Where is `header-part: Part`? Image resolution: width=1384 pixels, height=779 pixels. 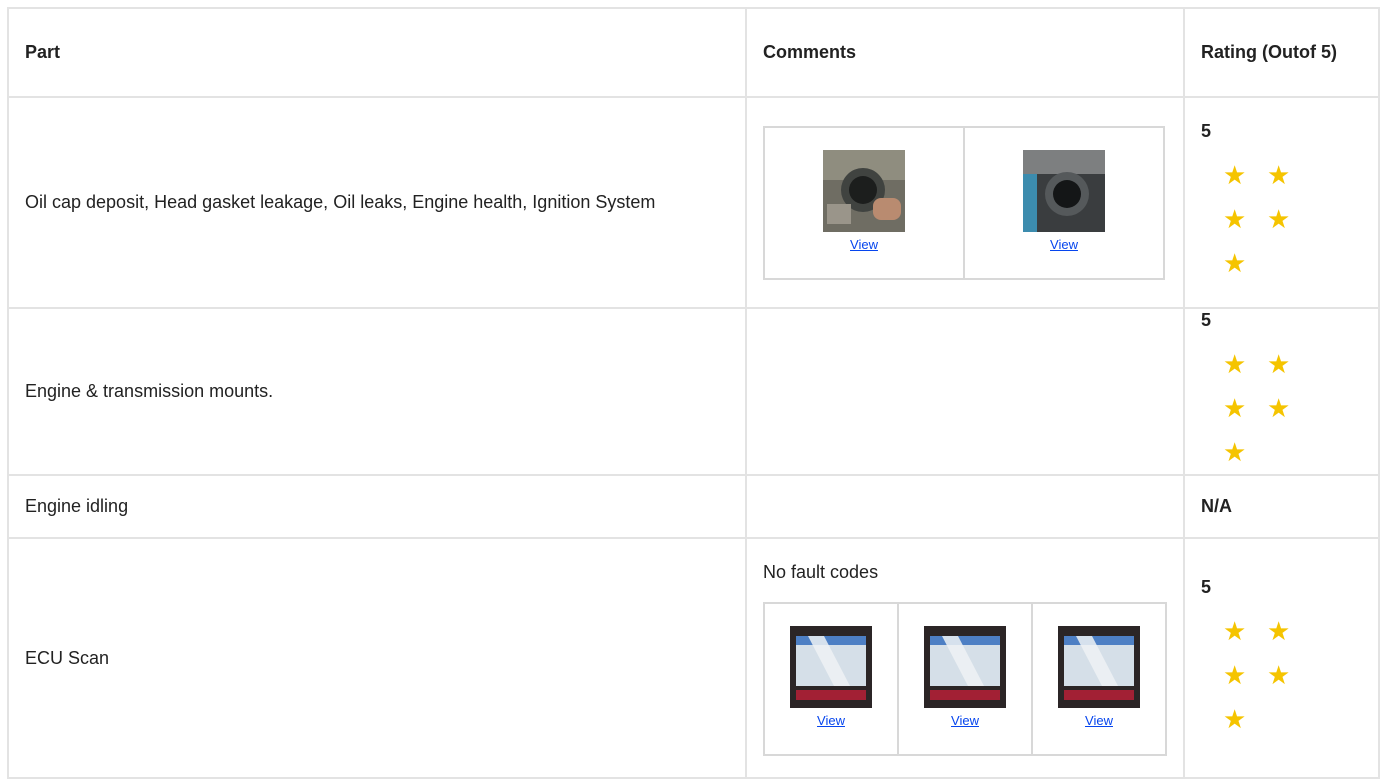
header-part: Part is located at coordinates (377, 52).